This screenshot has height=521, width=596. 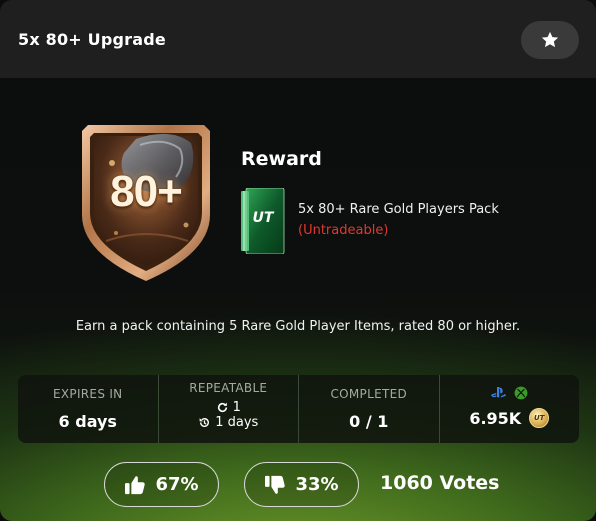 What do you see at coordinates (222, 407) in the screenshot?
I see `refresh-icon` at bounding box center [222, 407].